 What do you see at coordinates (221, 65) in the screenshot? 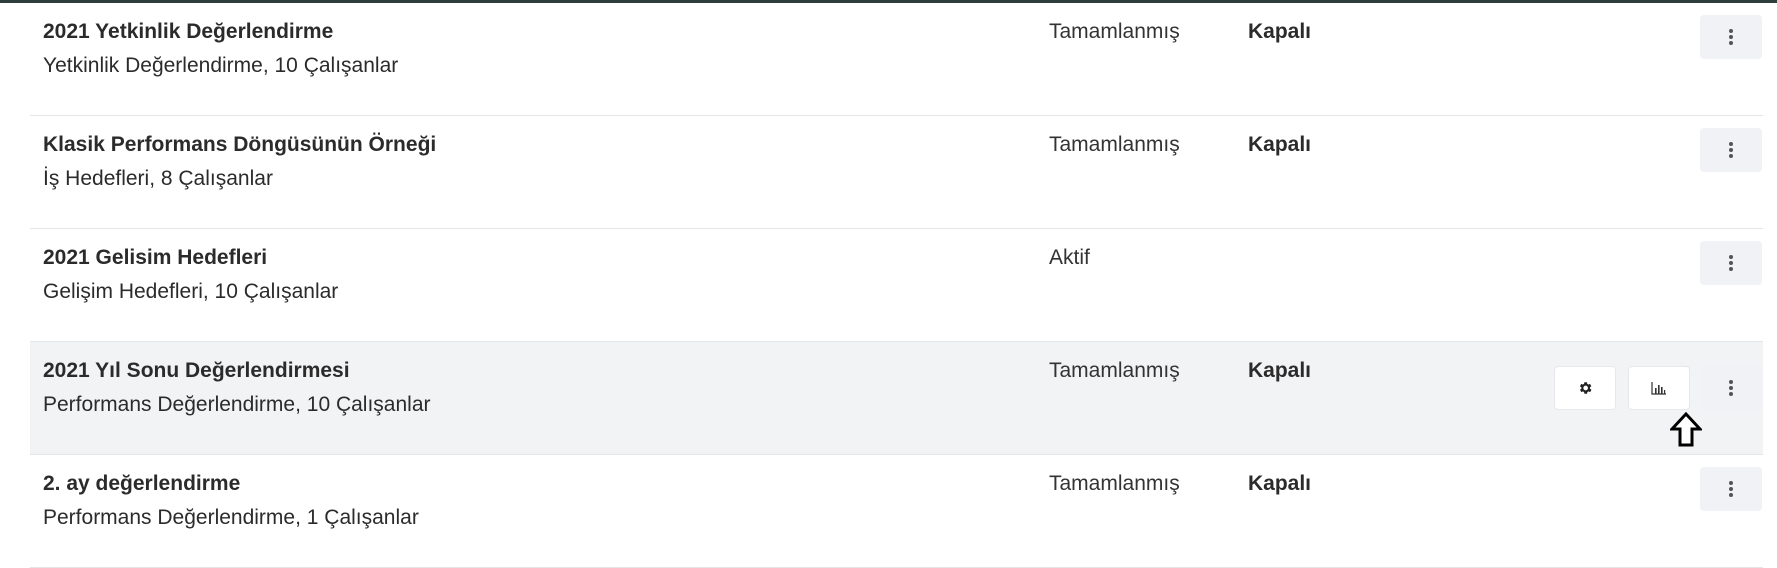
I see `item-subtitle: Yetkinlik Değerlendirme, 10 Çalışanlar` at bounding box center [221, 65].